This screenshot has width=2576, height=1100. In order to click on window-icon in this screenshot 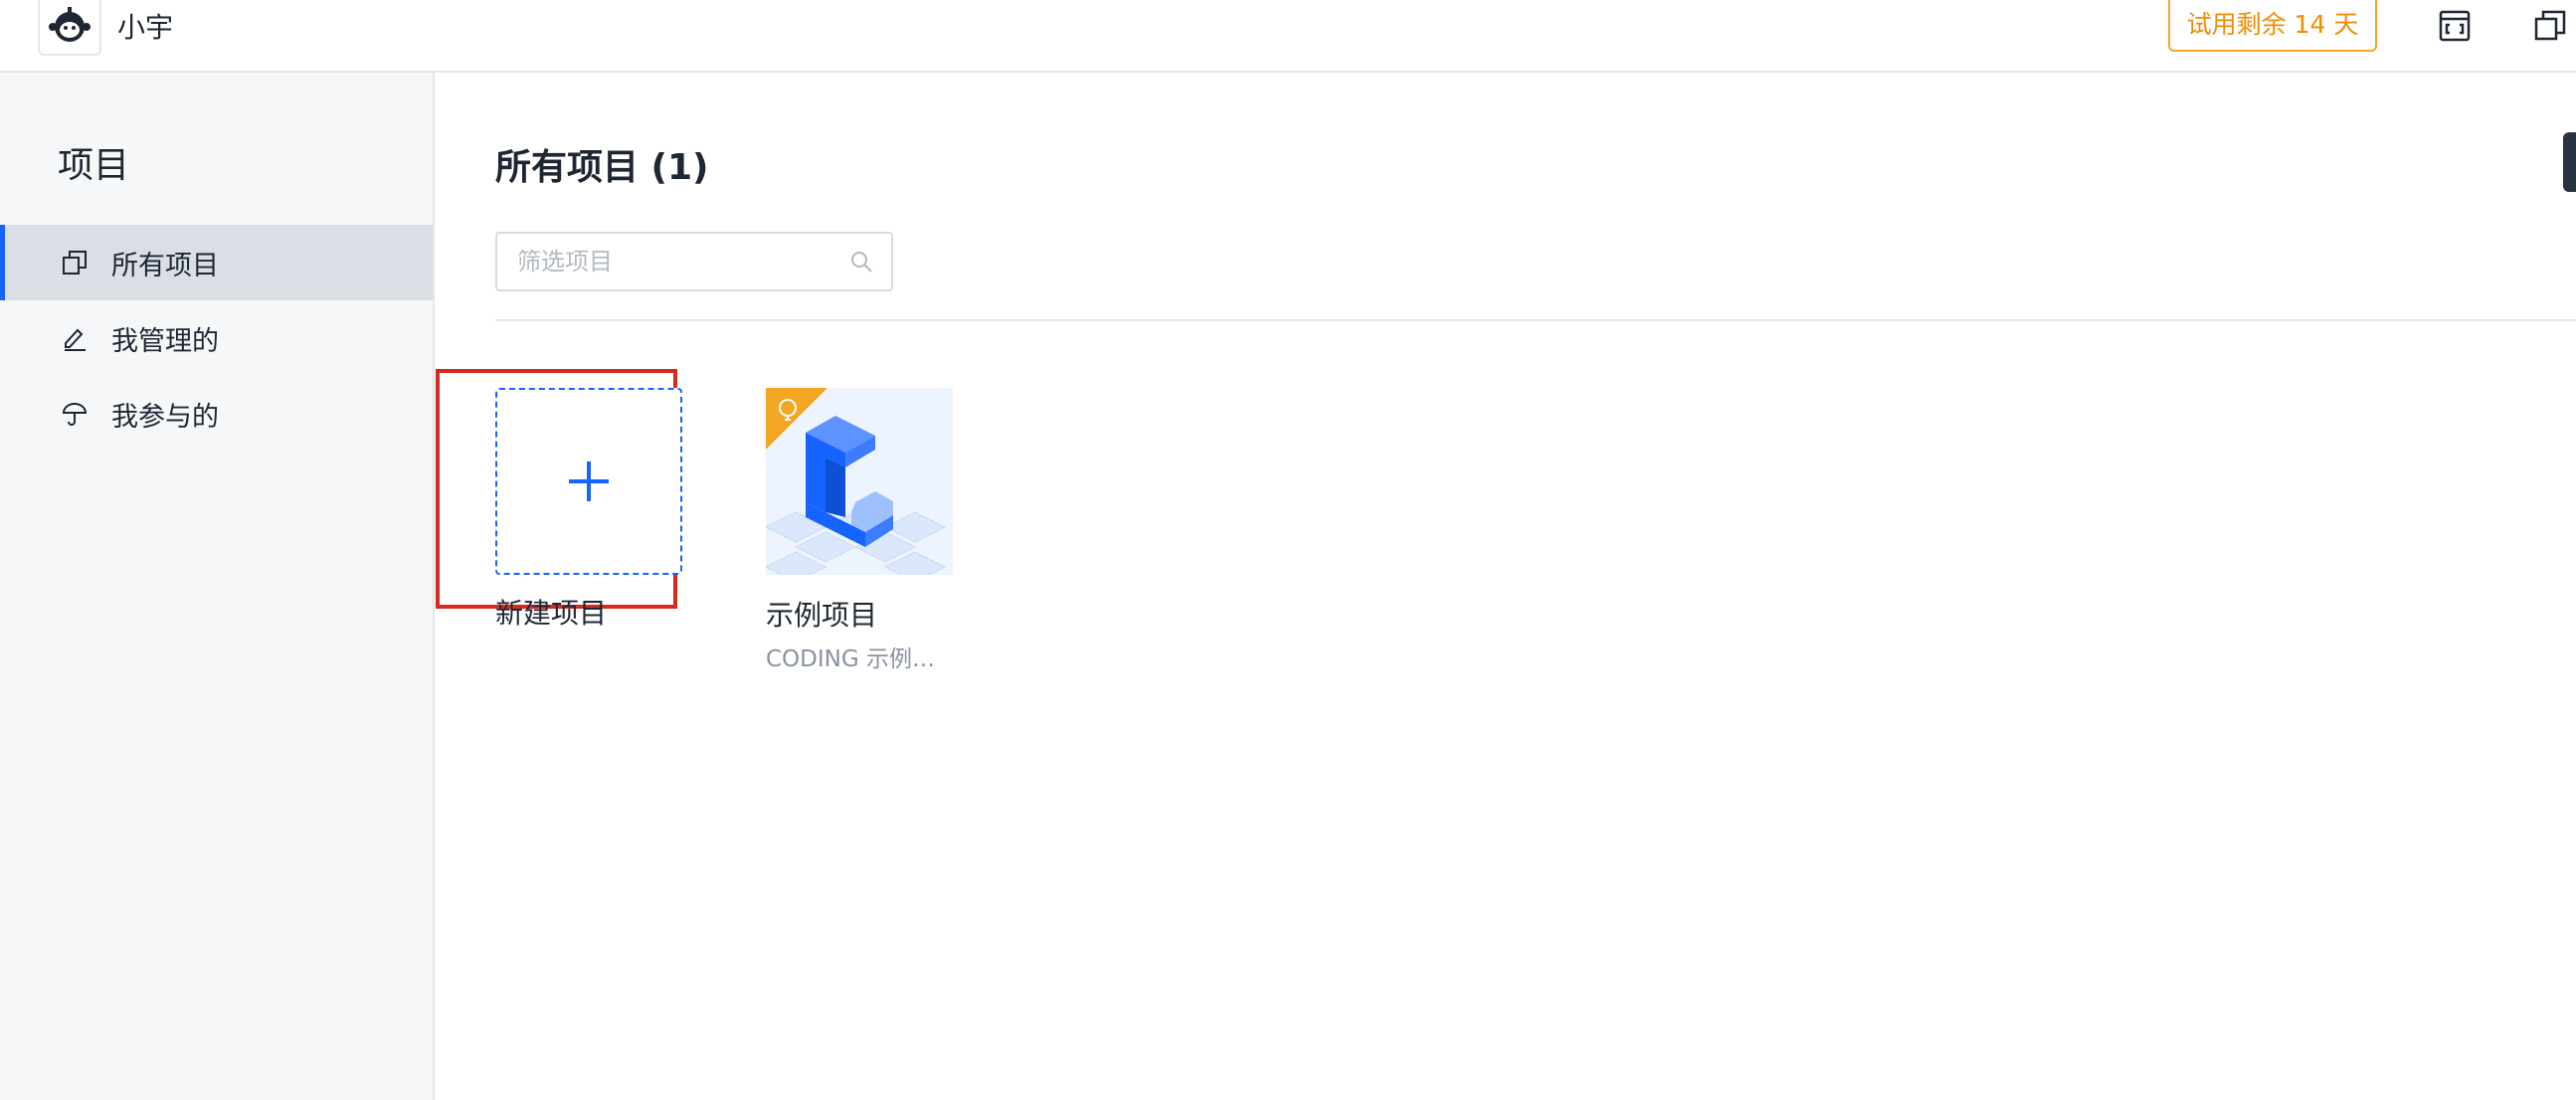, I will do `click(2550, 26)`.